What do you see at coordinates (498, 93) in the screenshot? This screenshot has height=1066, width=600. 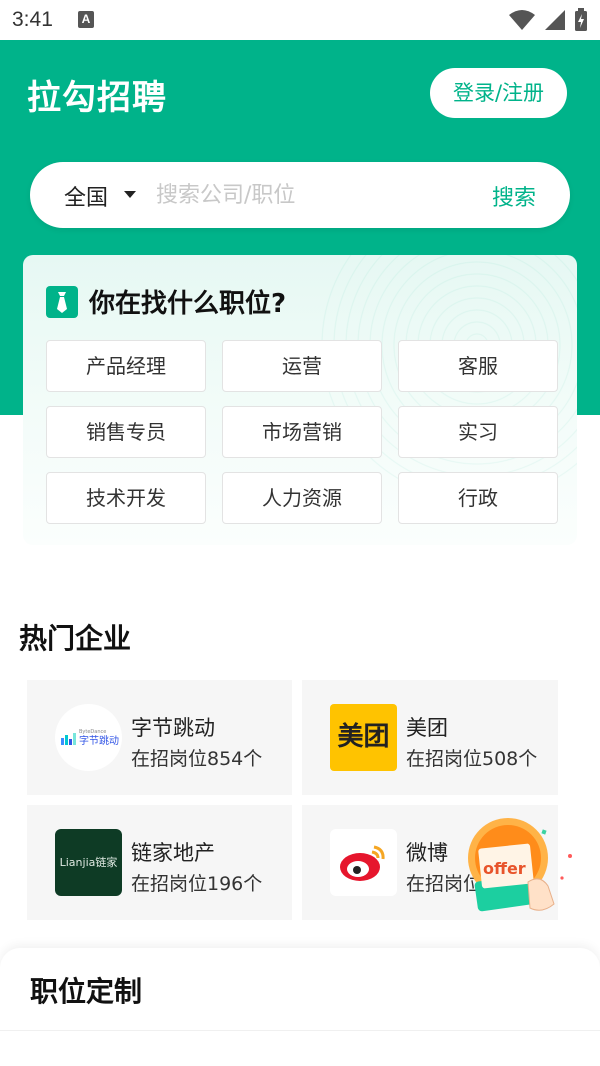 I see `login-register-button: 登录/注册` at bounding box center [498, 93].